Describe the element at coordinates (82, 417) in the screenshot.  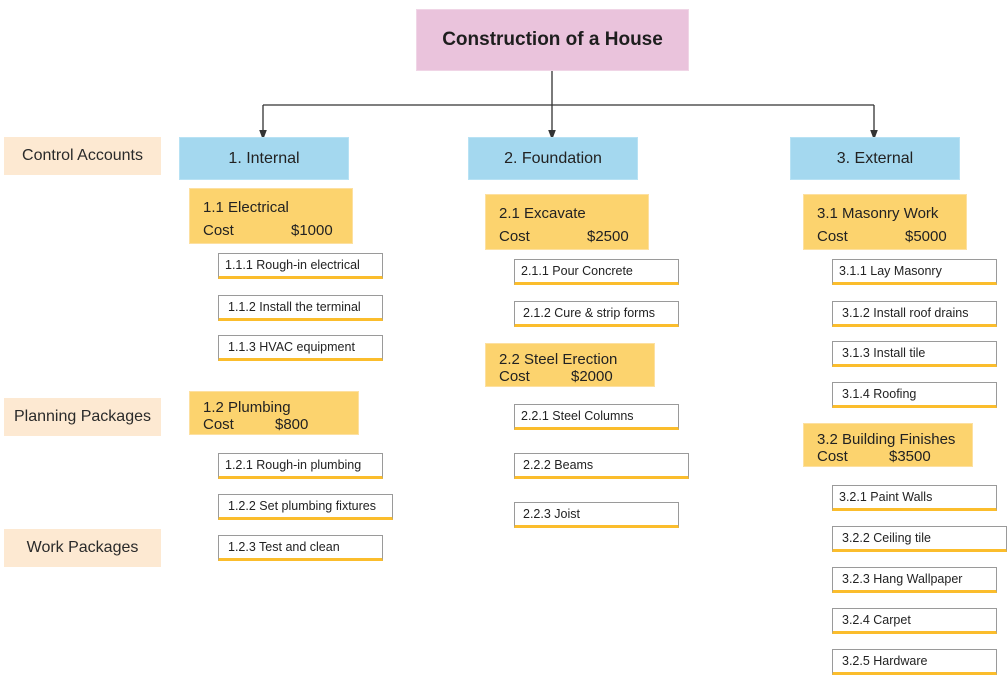
I see `legend-planning-packages: Planning Packages` at that location.